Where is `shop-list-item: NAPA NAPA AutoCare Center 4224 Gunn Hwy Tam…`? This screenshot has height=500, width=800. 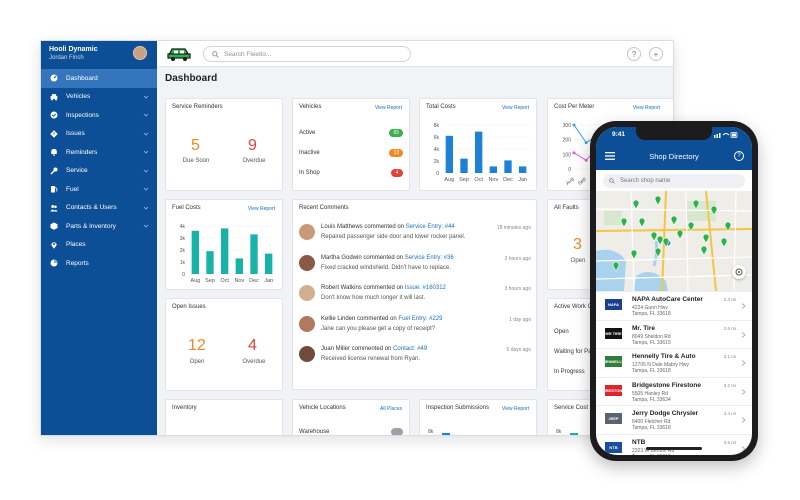
shop-list-item: NAPA NAPA AutoCare Center 4224 Gunn Hwy Tam… is located at coordinates (674, 305).